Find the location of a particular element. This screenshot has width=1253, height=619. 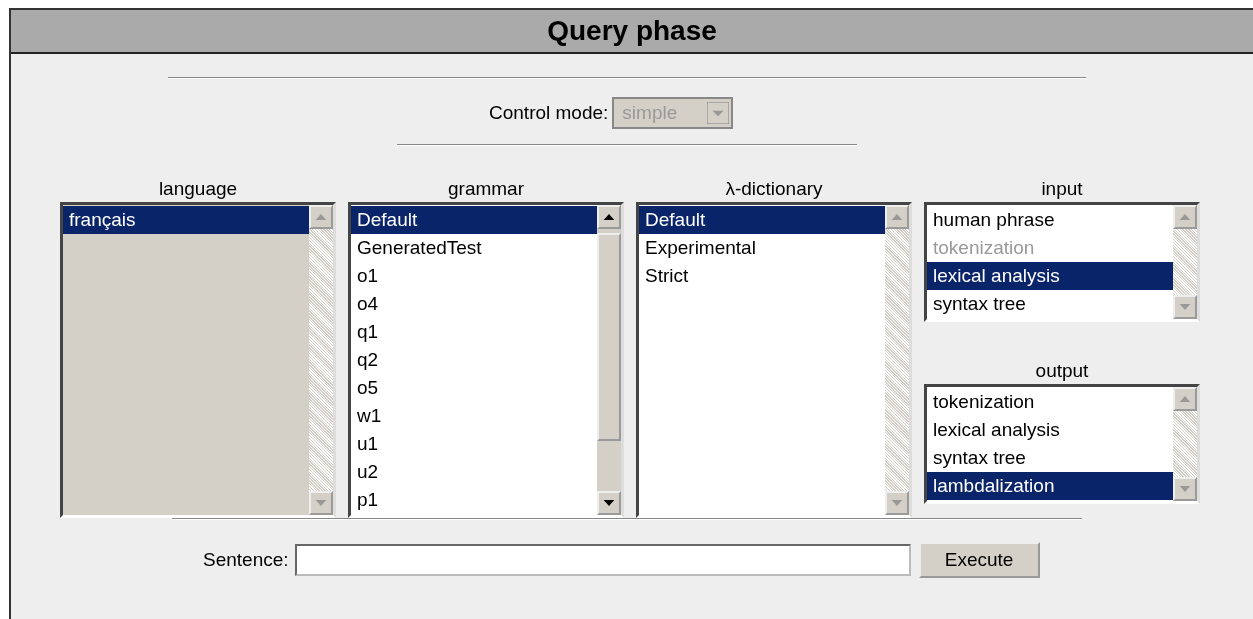

list-item: Experimental is located at coordinates (762, 248).